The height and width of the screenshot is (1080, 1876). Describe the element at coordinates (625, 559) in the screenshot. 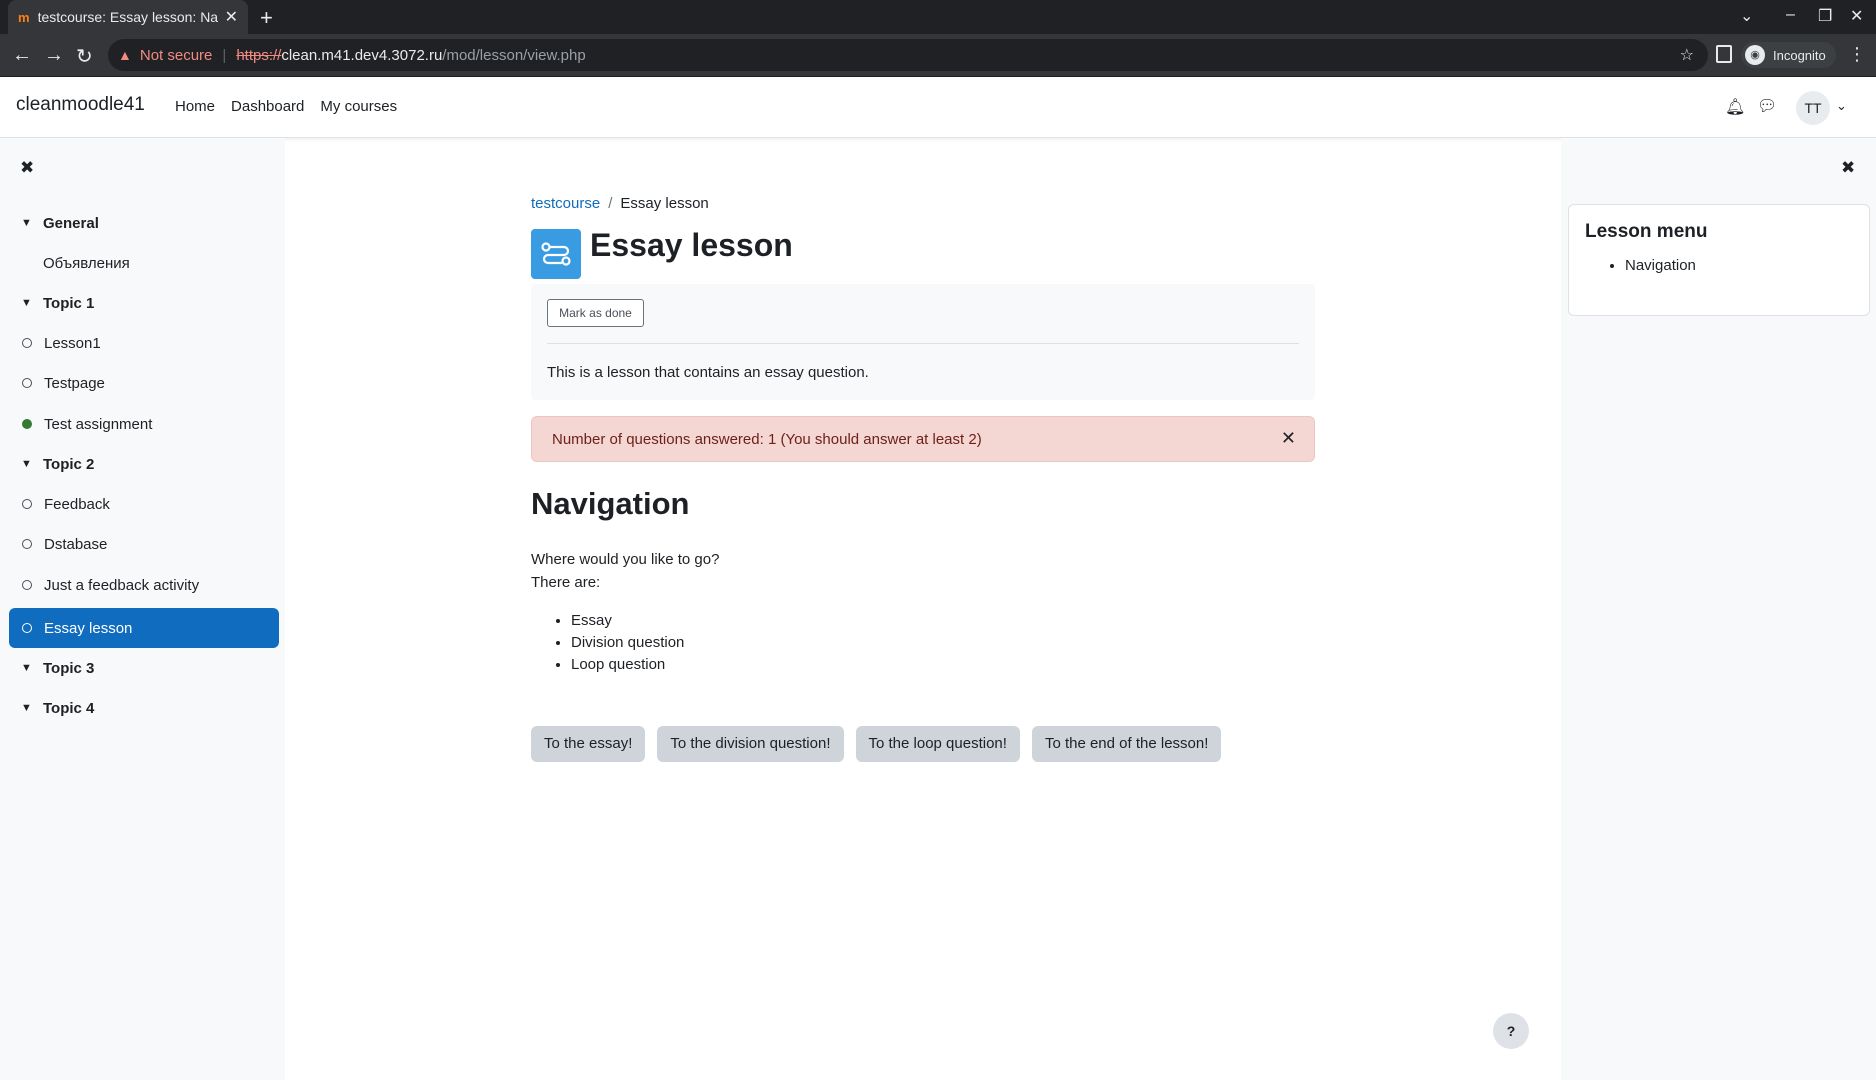

I see `navigation-question: Where would you like to go?` at that location.